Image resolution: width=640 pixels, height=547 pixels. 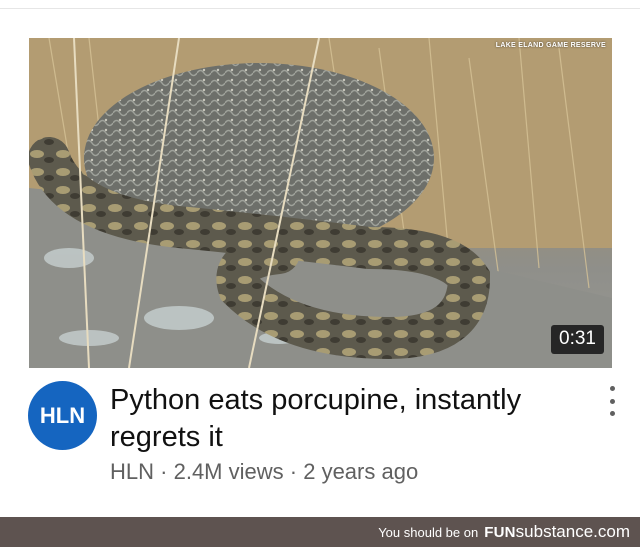 I want to click on channel-name: HLN, so click(x=132, y=471).